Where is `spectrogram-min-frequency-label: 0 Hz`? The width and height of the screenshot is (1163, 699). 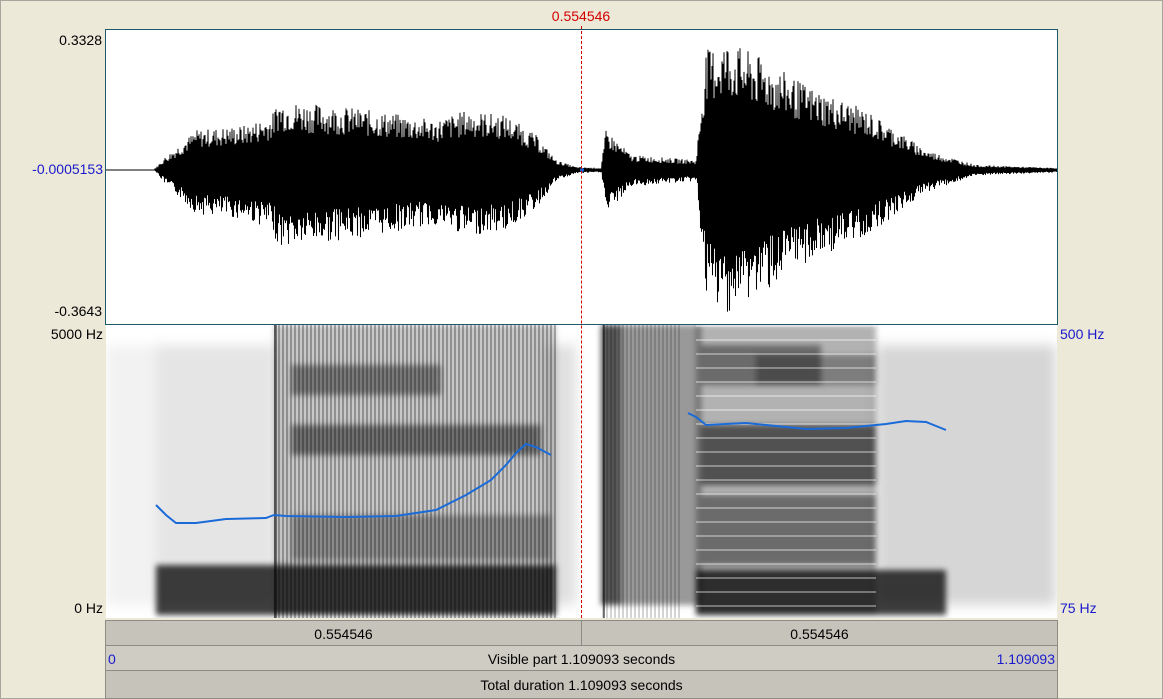 spectrogram-min-frequency-label: 0 Hz is located at coordinates (88, 608).